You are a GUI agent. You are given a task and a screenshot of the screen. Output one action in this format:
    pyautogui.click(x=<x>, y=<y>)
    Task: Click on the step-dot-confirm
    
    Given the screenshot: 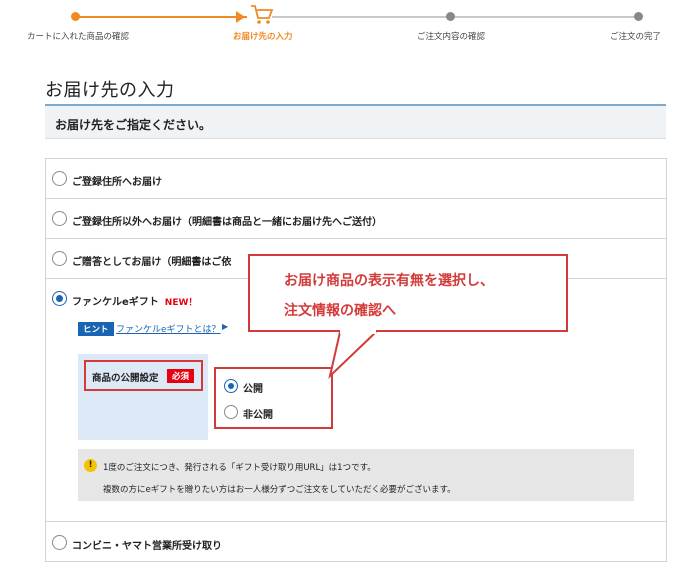 What is the action you would take?
    pyautogui.click(x=450, y=16)
    